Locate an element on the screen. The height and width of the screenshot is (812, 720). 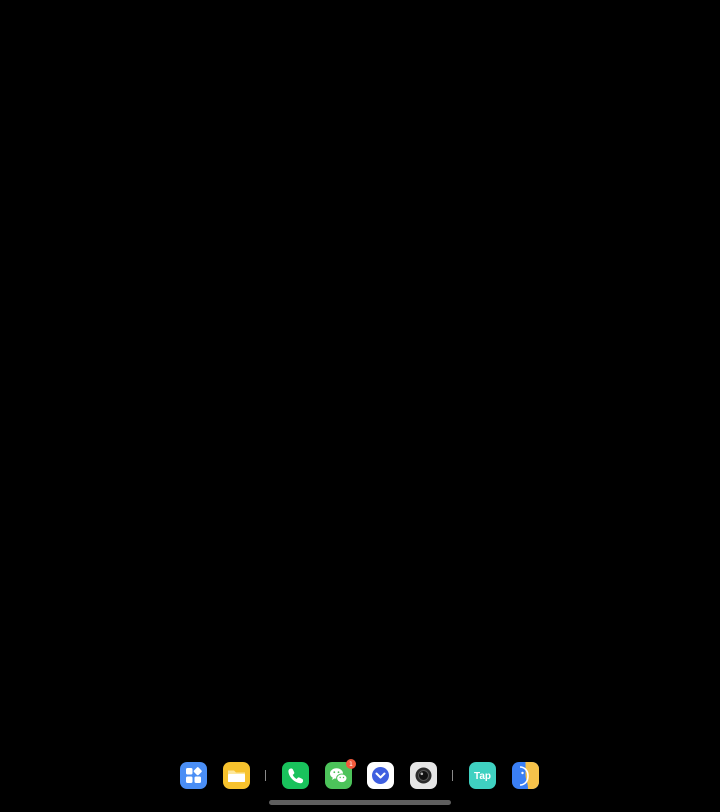
file-manager-icon is located at coordinates (236, 775).